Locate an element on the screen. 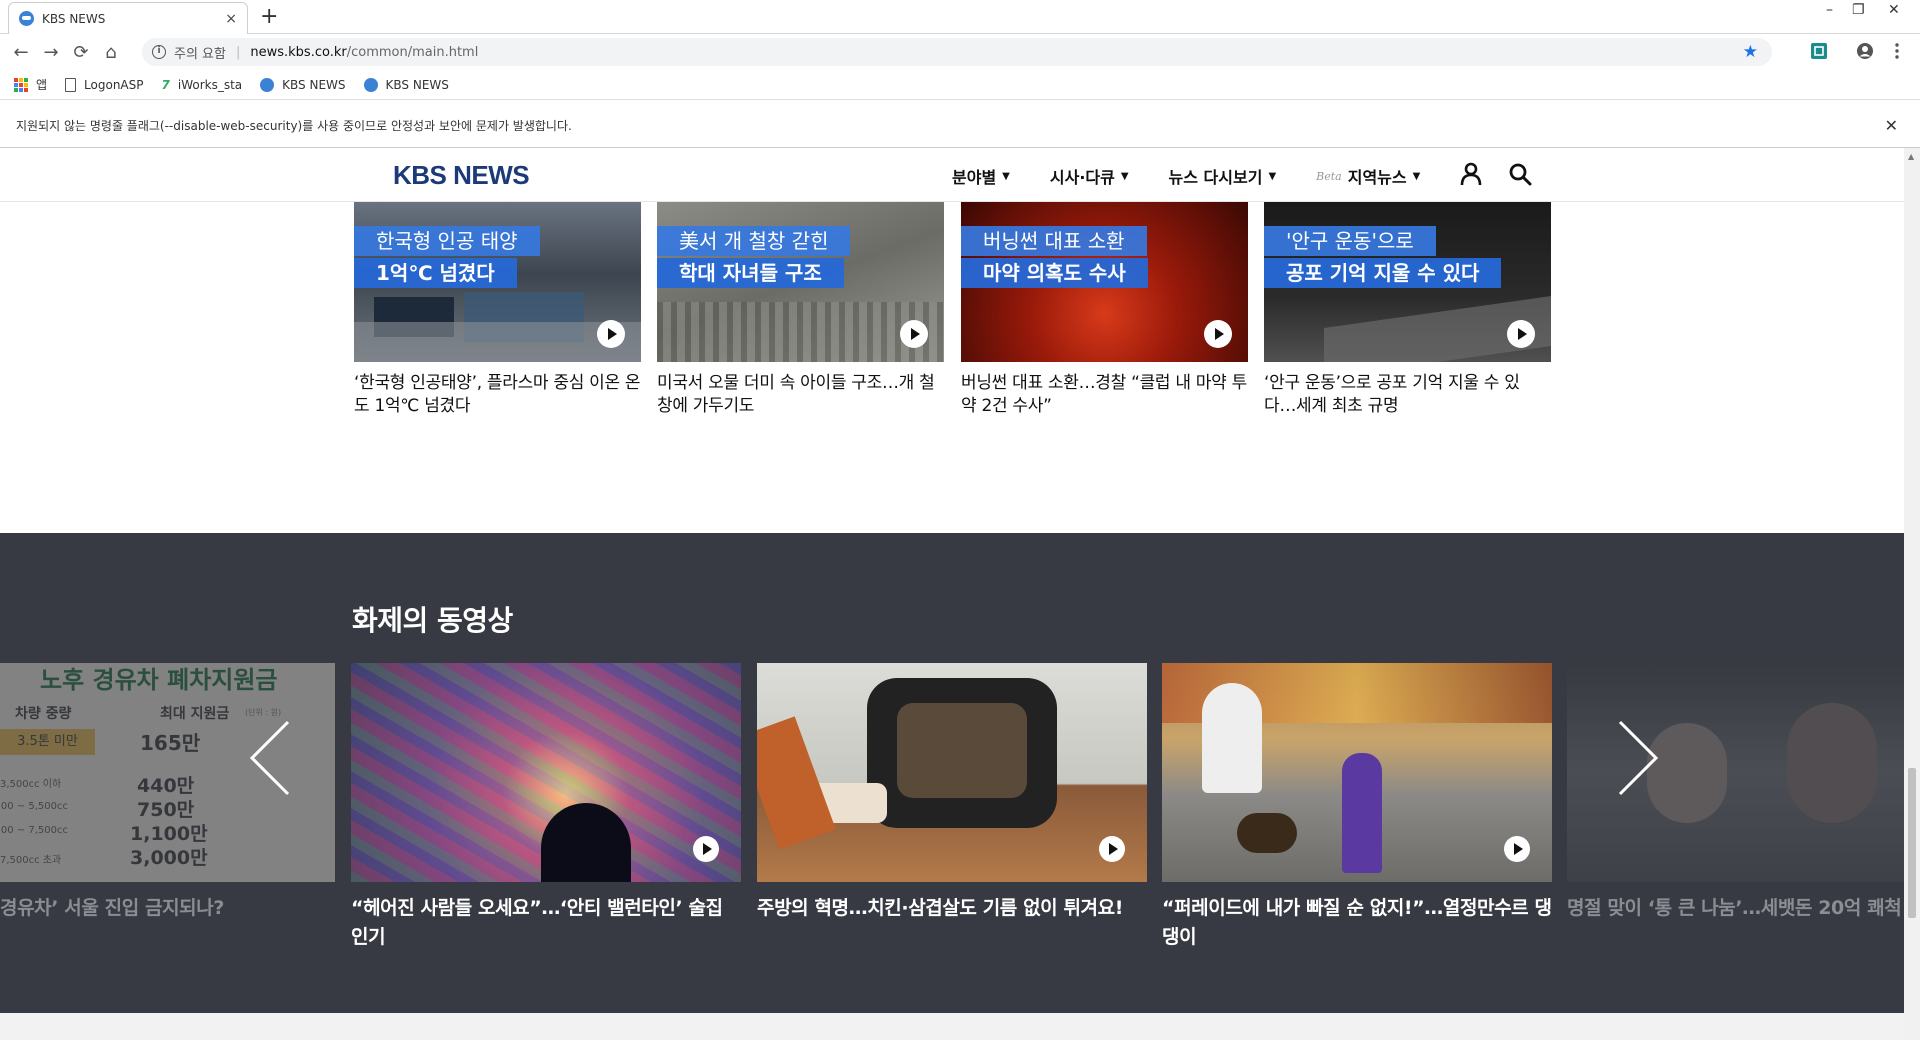 The image size is (1920, 1040). beta-badge: Beta is located at coordinates (1329, 176).